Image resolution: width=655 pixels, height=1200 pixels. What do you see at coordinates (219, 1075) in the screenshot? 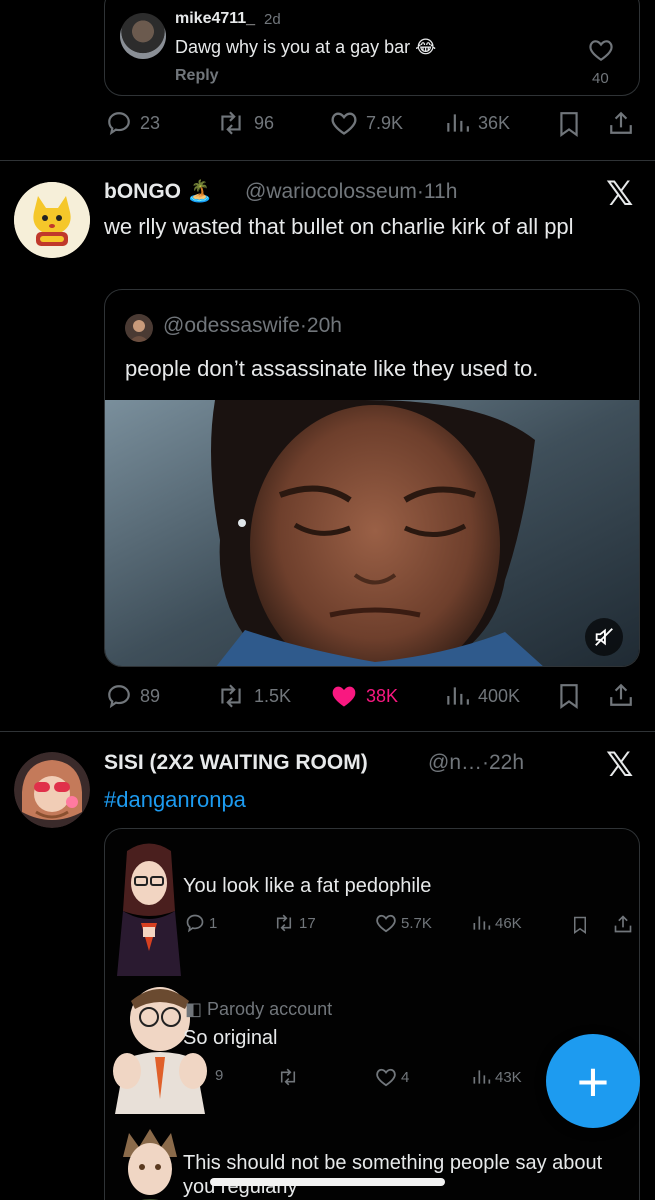
I see `media-post2-replies: 9` at bounding box center [219, 1075].